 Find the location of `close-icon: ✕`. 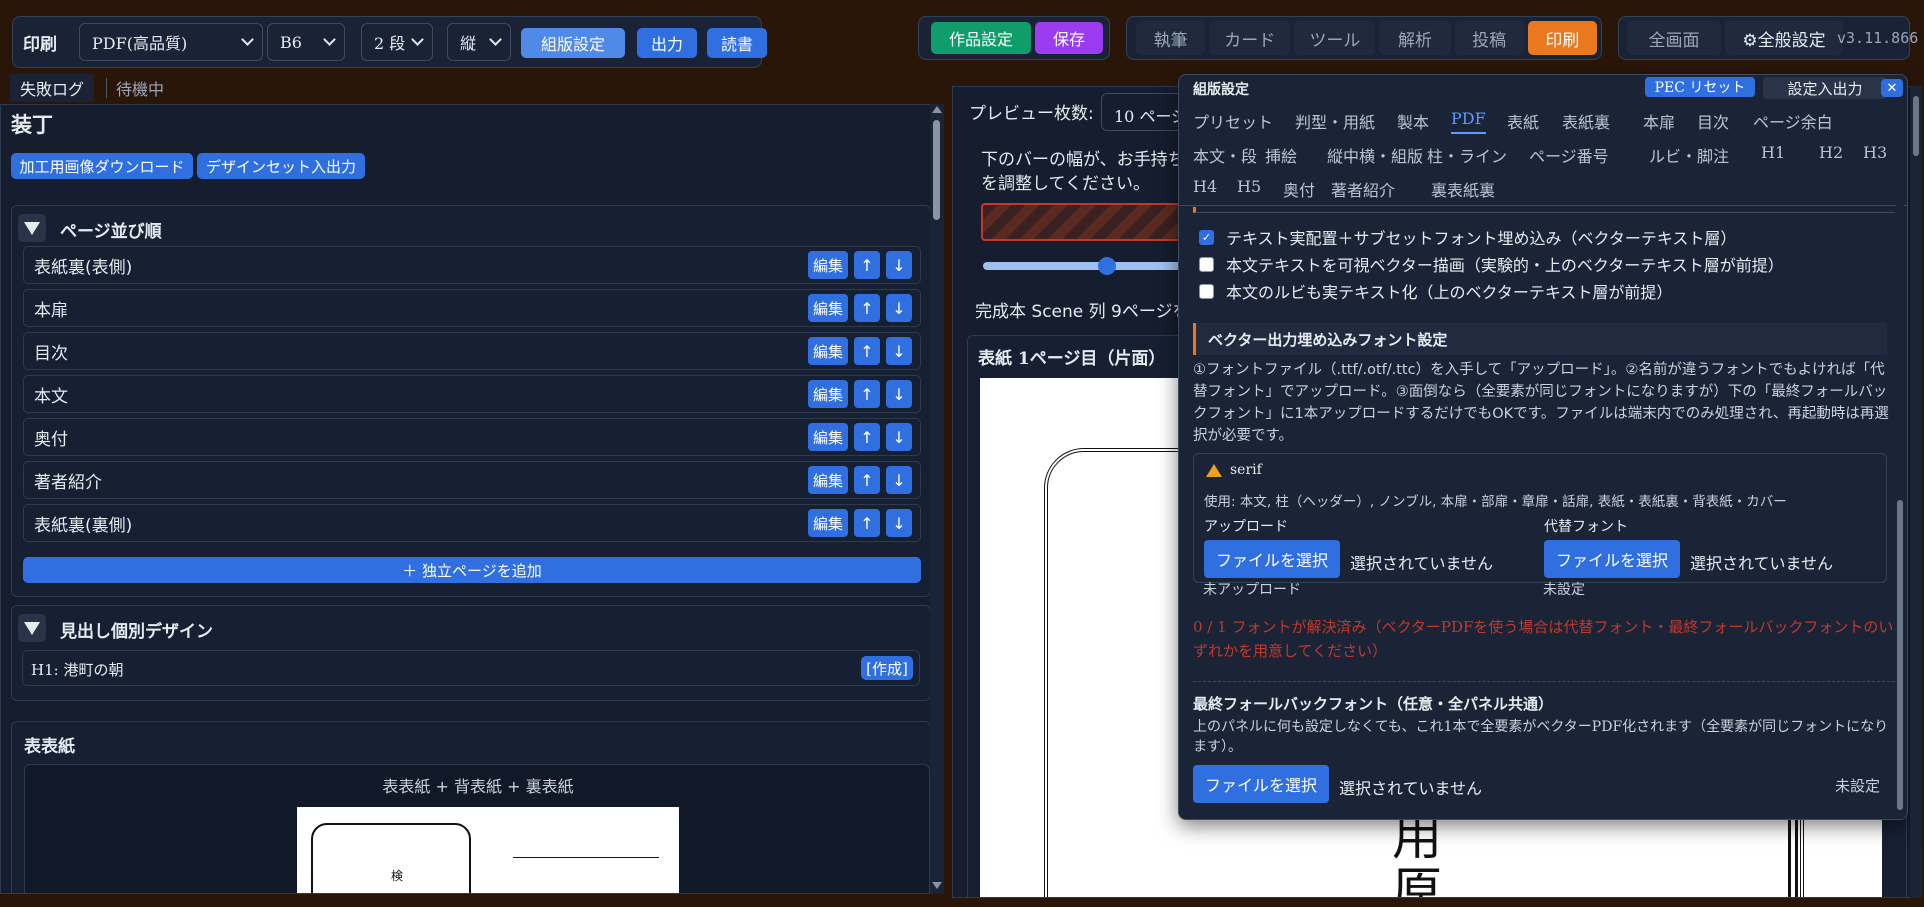

close-icon: ✕ is located at coordinates (1892, 88).